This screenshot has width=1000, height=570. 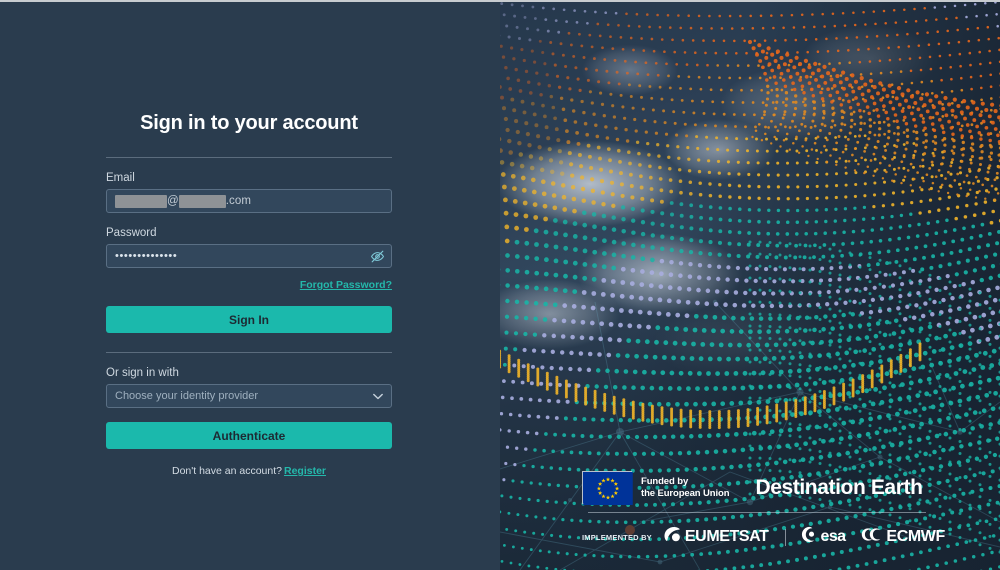 I want to click on email-redaction-domain, so click(x=202, y=201).